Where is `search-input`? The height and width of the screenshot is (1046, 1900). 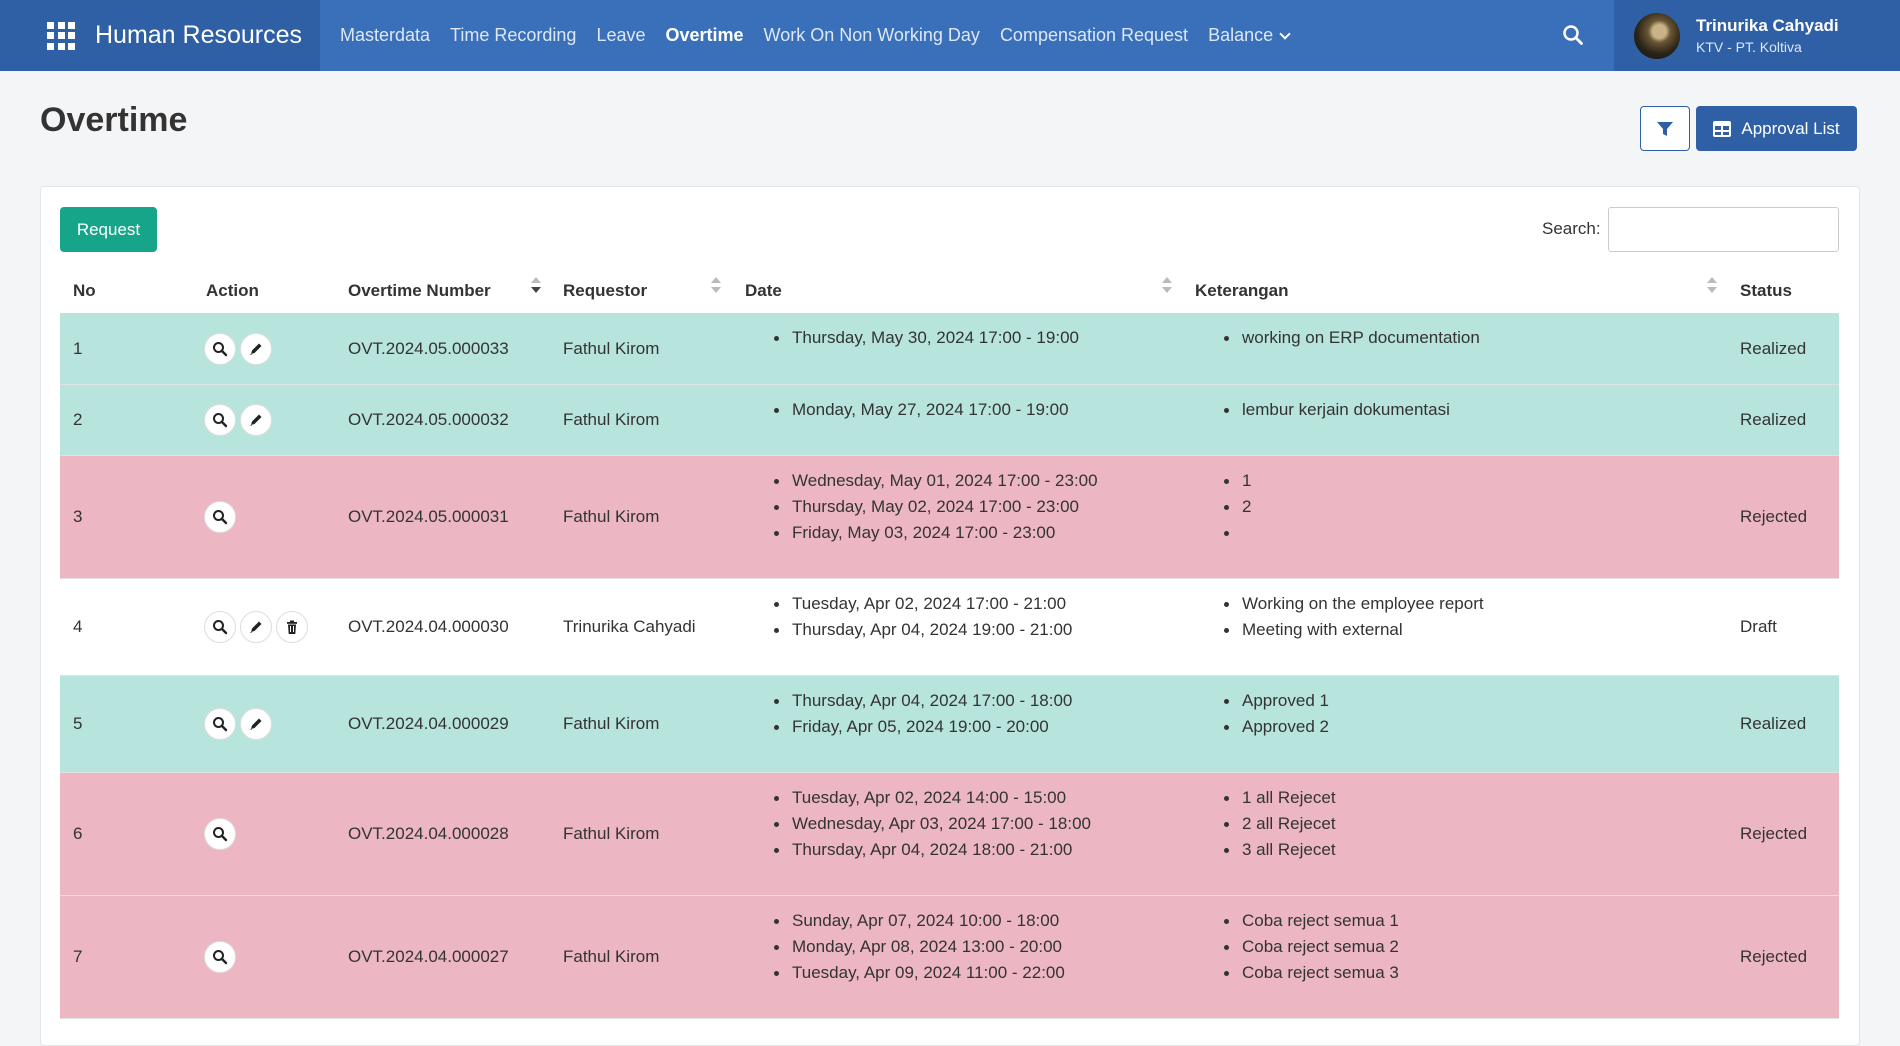
search-input is located at coordinates (1723, 229).